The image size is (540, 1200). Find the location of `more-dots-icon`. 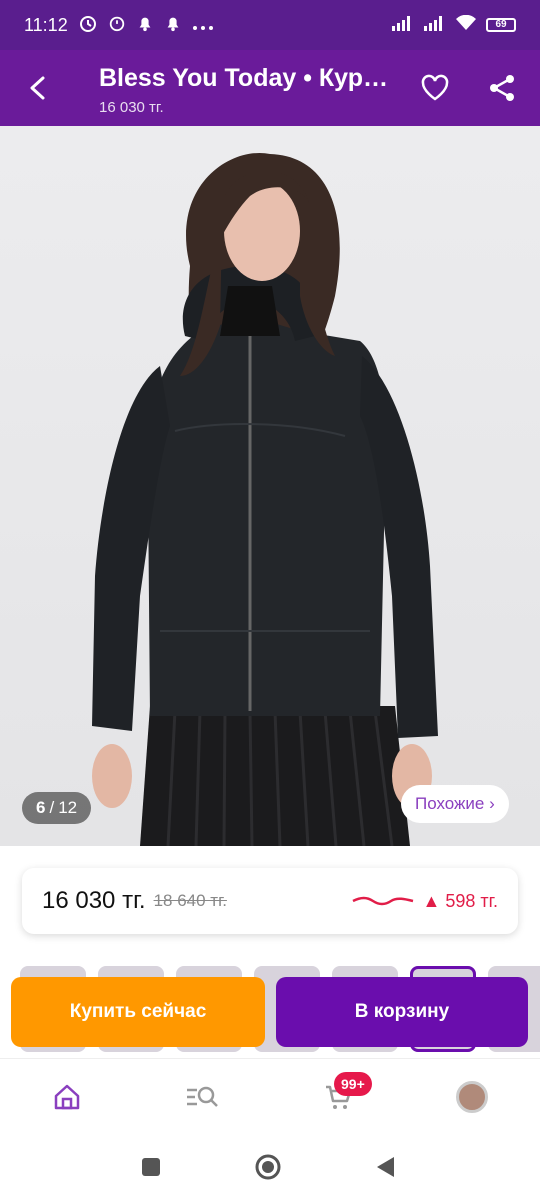

more-dots-icon is located at coordinates (203, 25).